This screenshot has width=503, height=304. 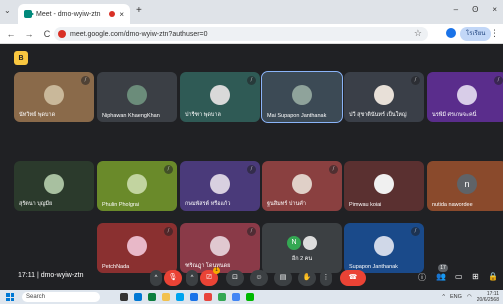 I want to click on windows-start-icon, so click(x=10, y=297).